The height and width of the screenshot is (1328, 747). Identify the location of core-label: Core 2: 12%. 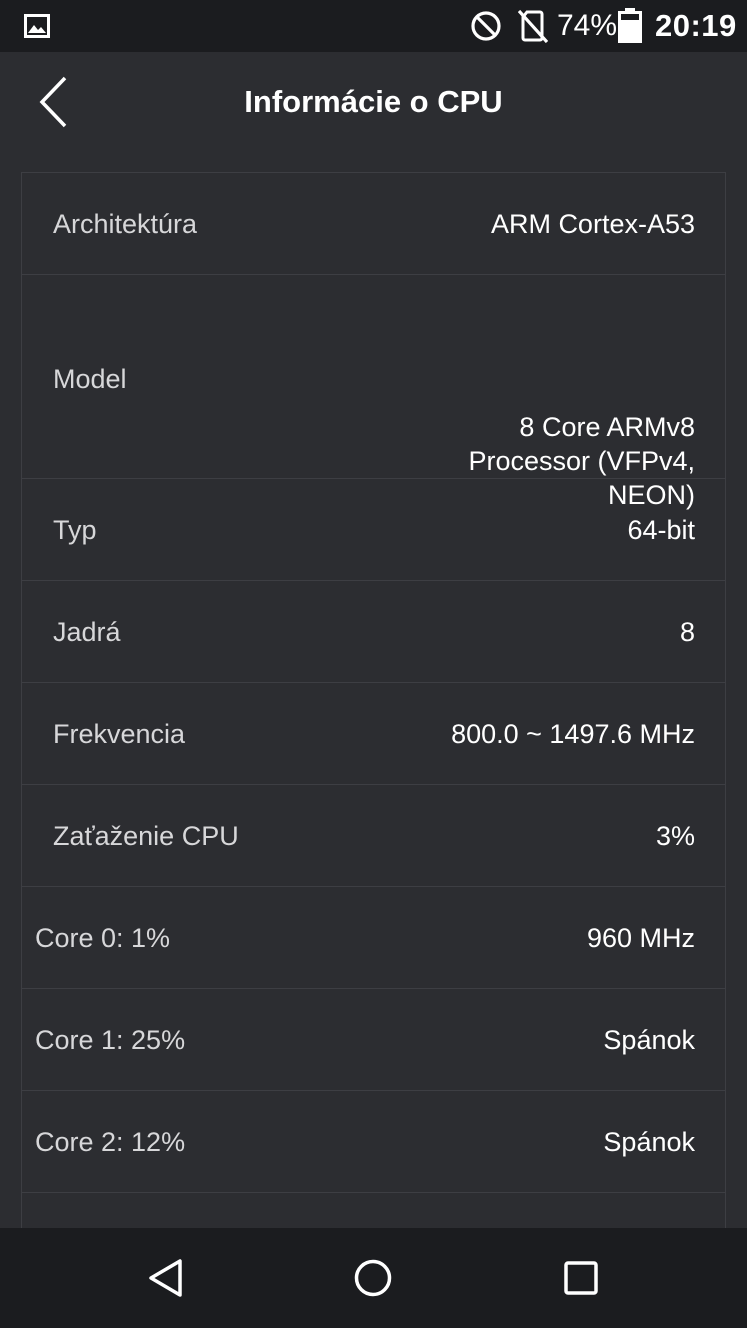
(110, 1142).